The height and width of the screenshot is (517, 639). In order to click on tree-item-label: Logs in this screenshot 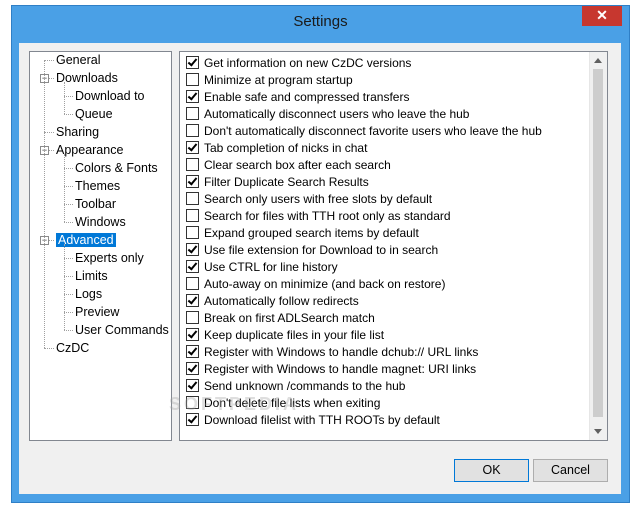, I will do `click(89, 294)`.